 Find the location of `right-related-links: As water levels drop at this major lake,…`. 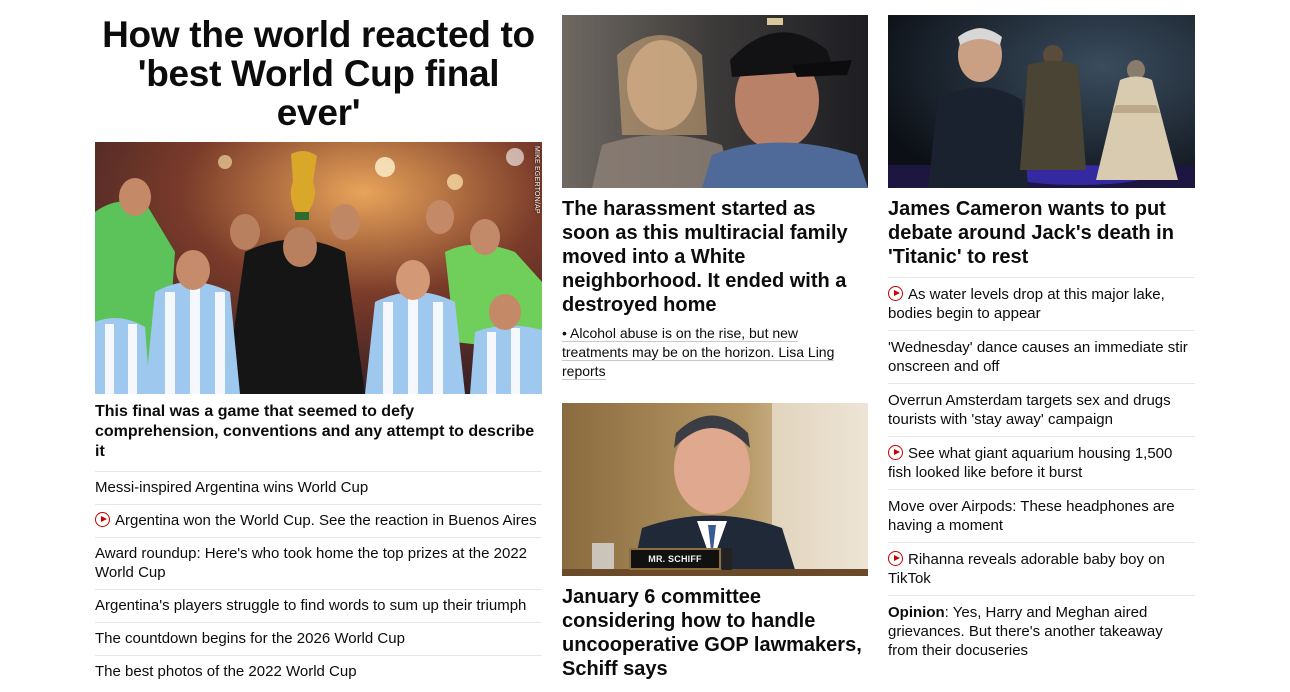

right-related-links: As water levels drop at this major lake,… is located at coordinates (1041, 472).